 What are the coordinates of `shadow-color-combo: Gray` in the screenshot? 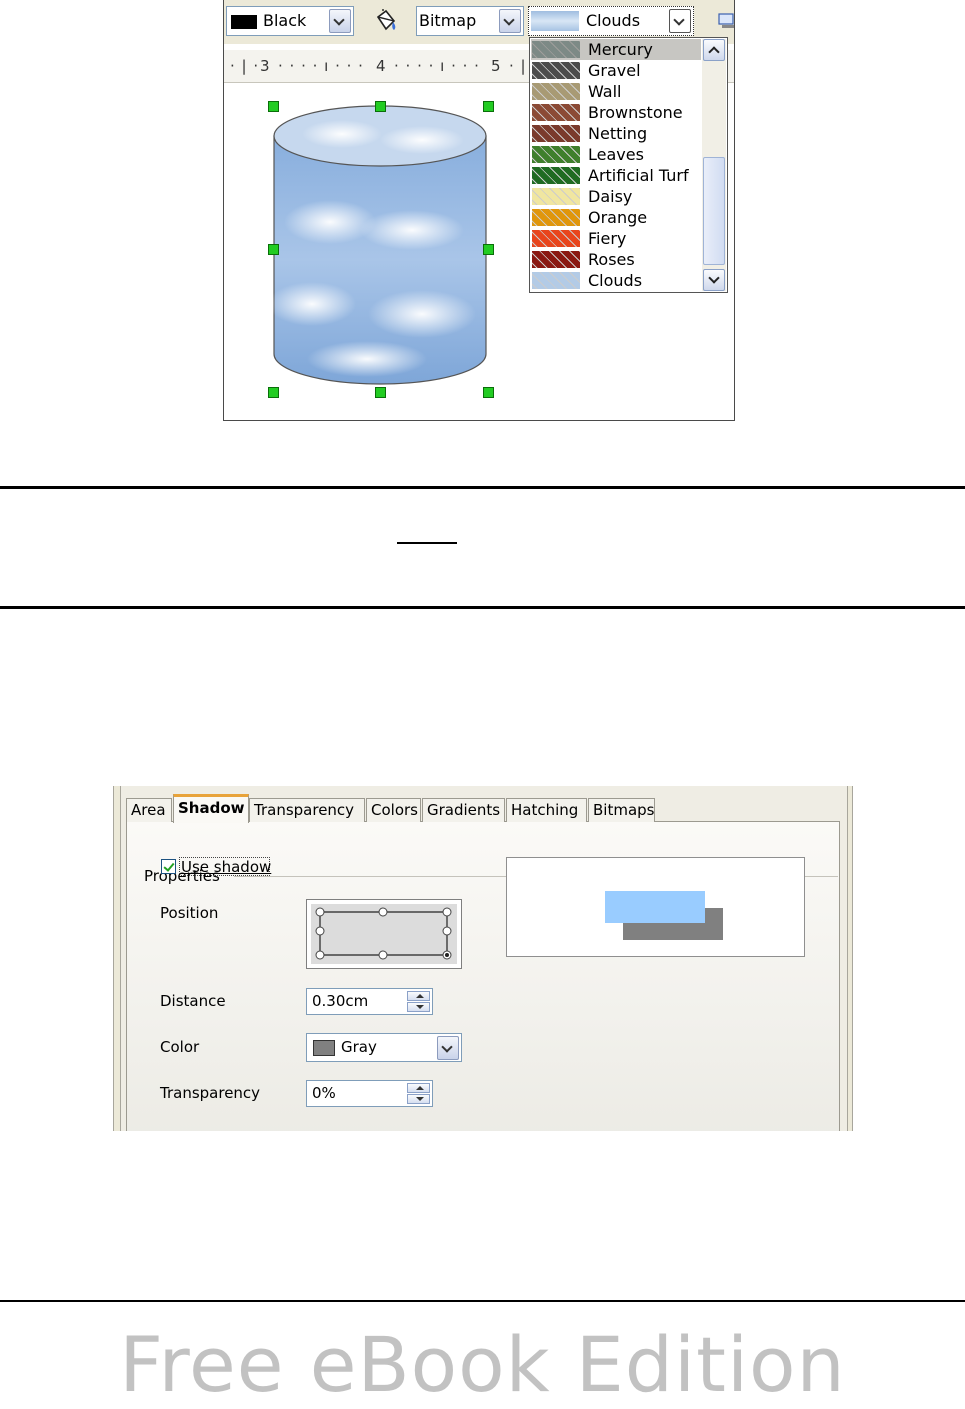 It's located at (384, 1047).